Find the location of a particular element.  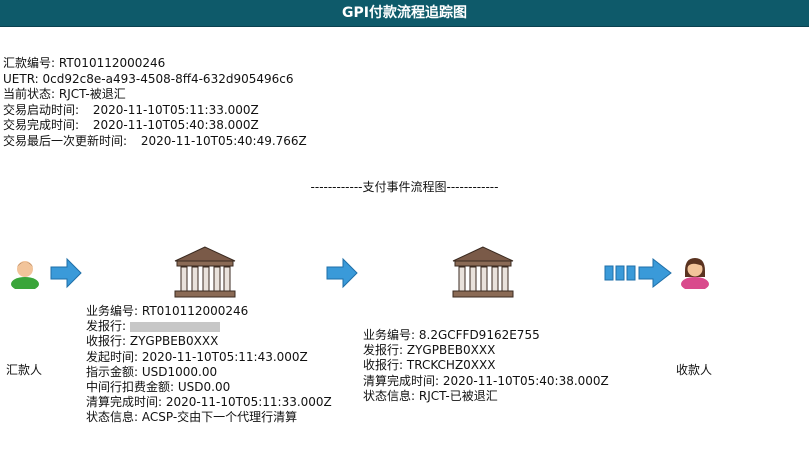

complete-time-label: 交易完成时间: is located at coordinates (41, 125).